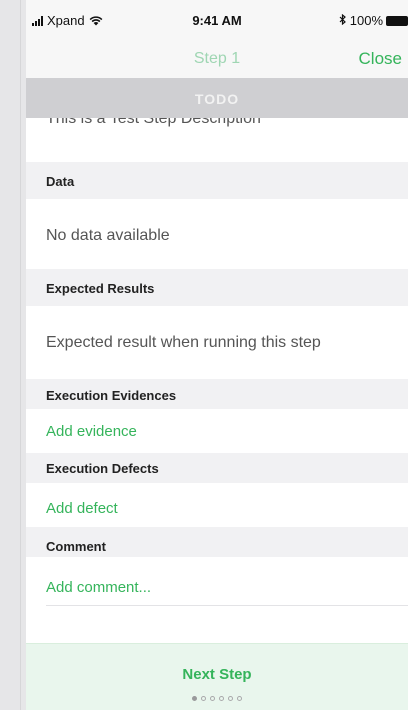  What do you see at coordinates (217, 394) in the screenshot?
I see `section-header-execution-evidences: Execution Evidences` at bounding box center [217, 394].